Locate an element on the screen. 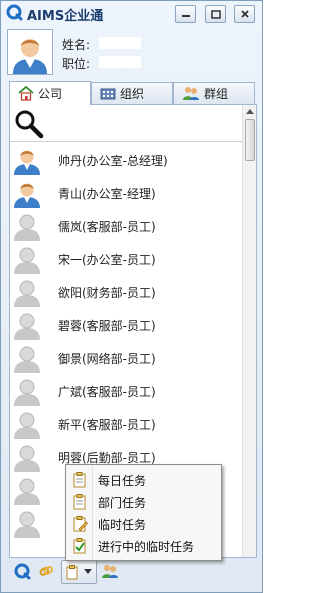 The image size is (320, 593). contact-name: 青山(办公室-经理) is located at coordinates (107, 194).